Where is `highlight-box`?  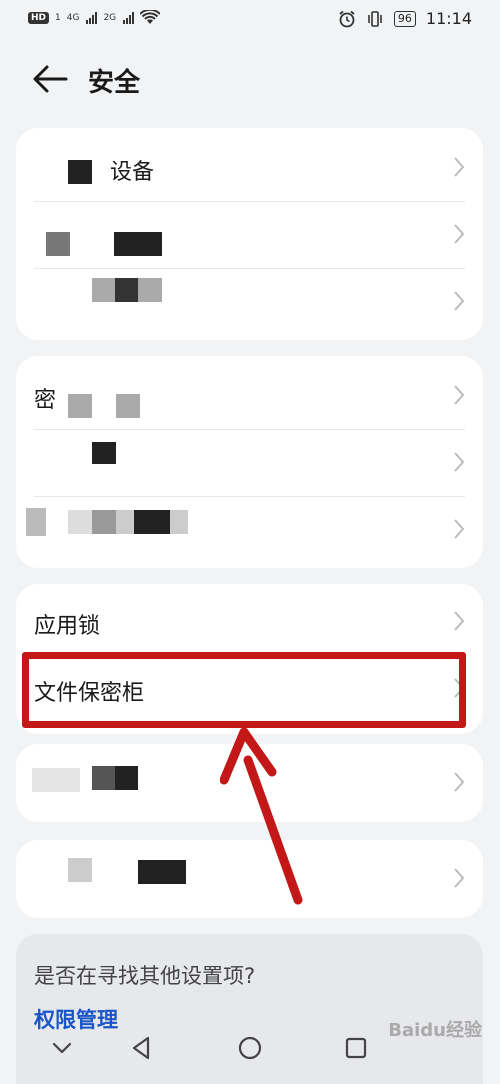
highlight-box is located at coordinates (244, 690).